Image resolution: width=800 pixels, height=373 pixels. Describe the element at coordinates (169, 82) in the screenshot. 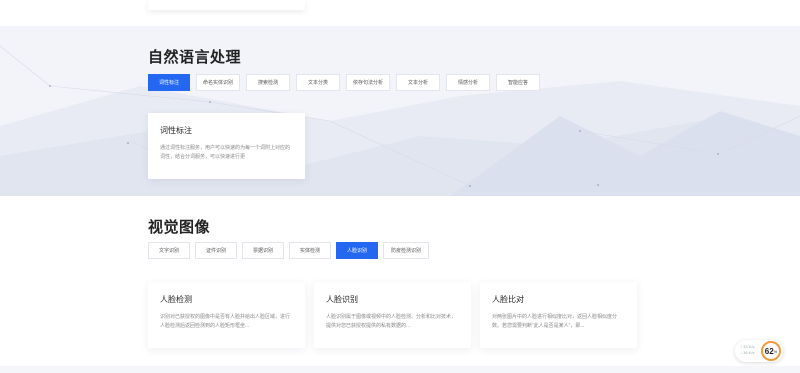

I see `tab-pos-tagging: 词性标注` at that location.